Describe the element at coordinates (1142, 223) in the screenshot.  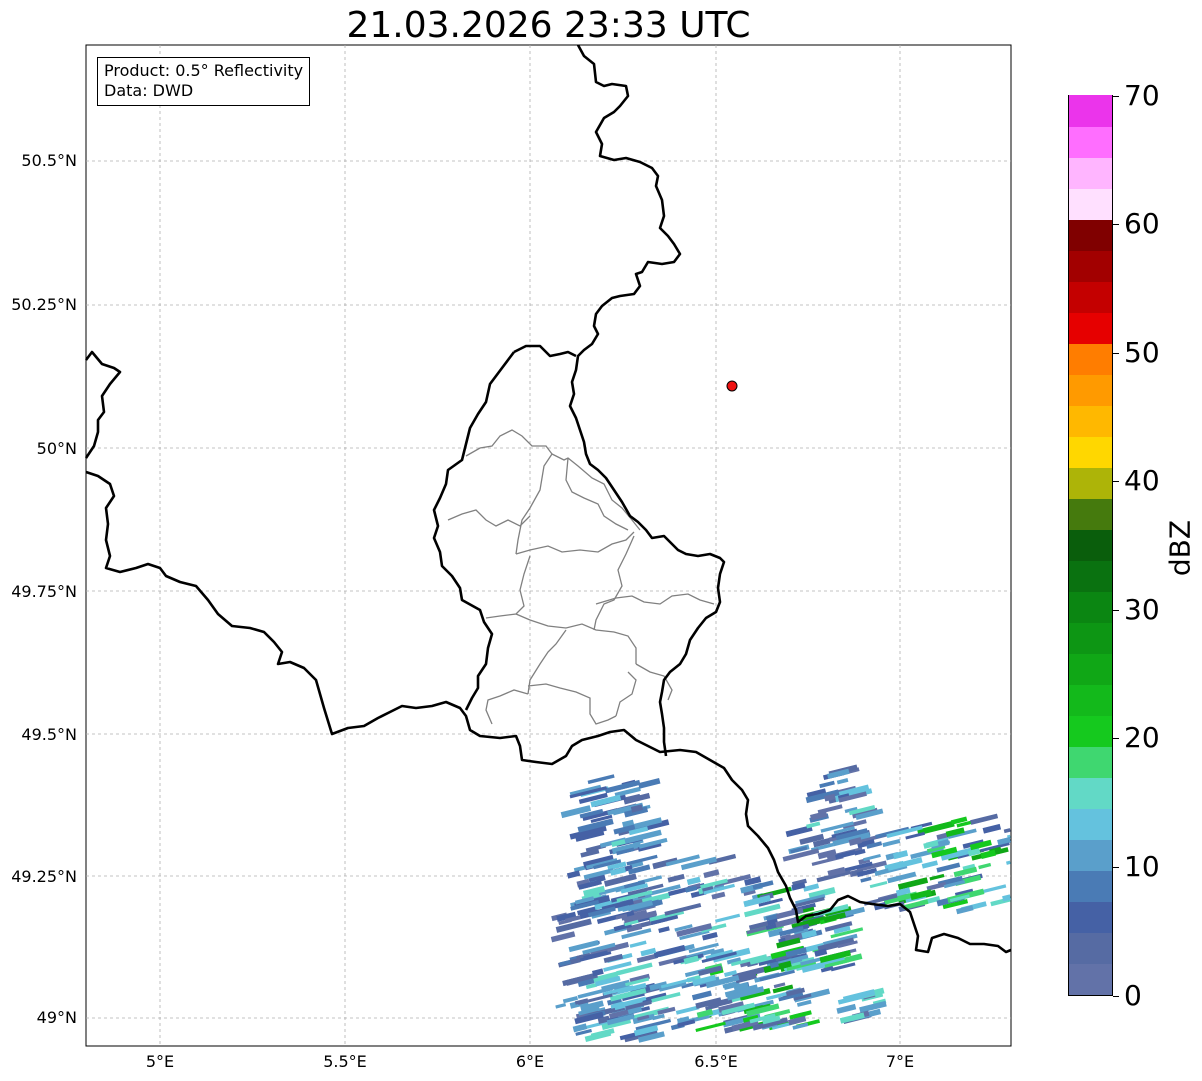
I see `colorbar-tick-label: 60` at that location.